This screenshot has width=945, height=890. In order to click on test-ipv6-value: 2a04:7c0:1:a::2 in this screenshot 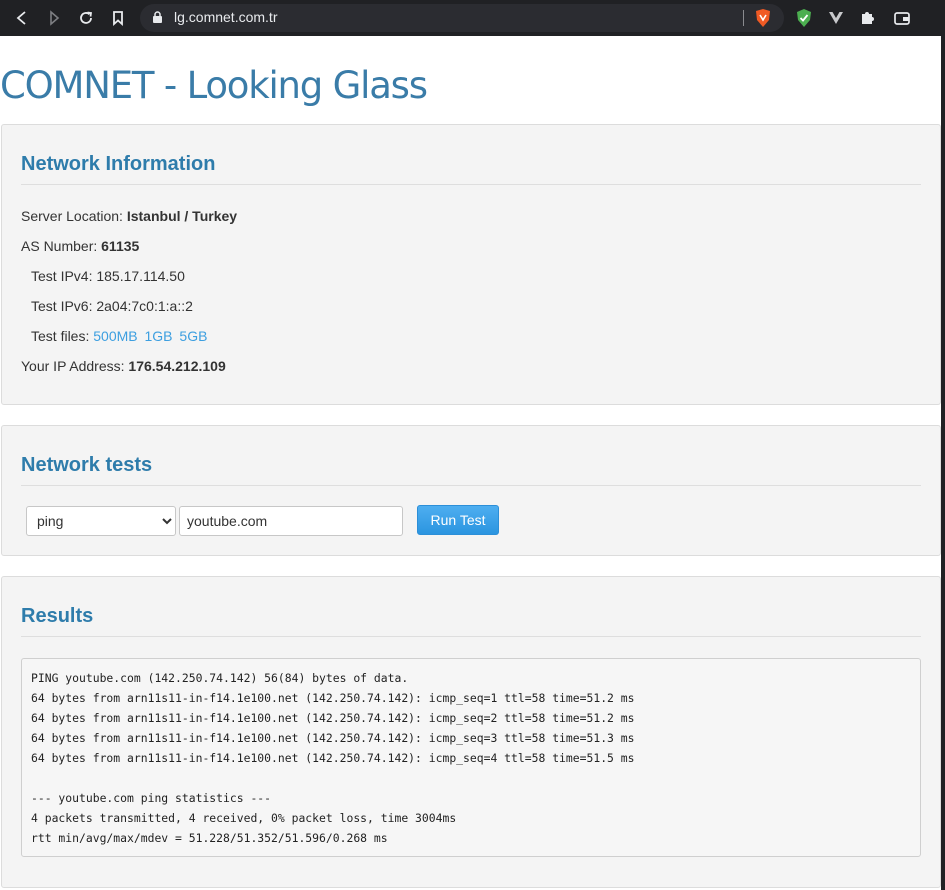, I will do `click(144, 306)`.